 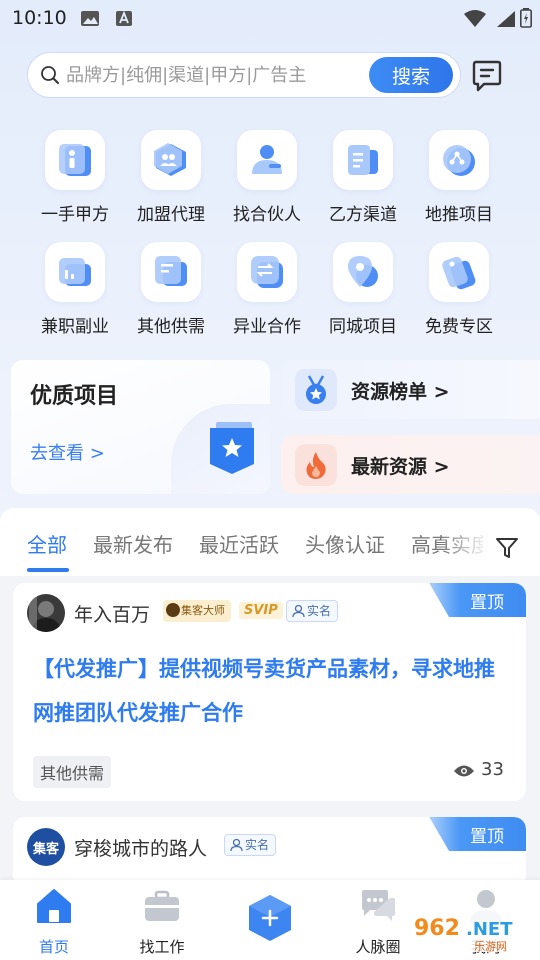 I want to click on category-jiameng-daili: 加盟代理, so click(x=171, y=177).